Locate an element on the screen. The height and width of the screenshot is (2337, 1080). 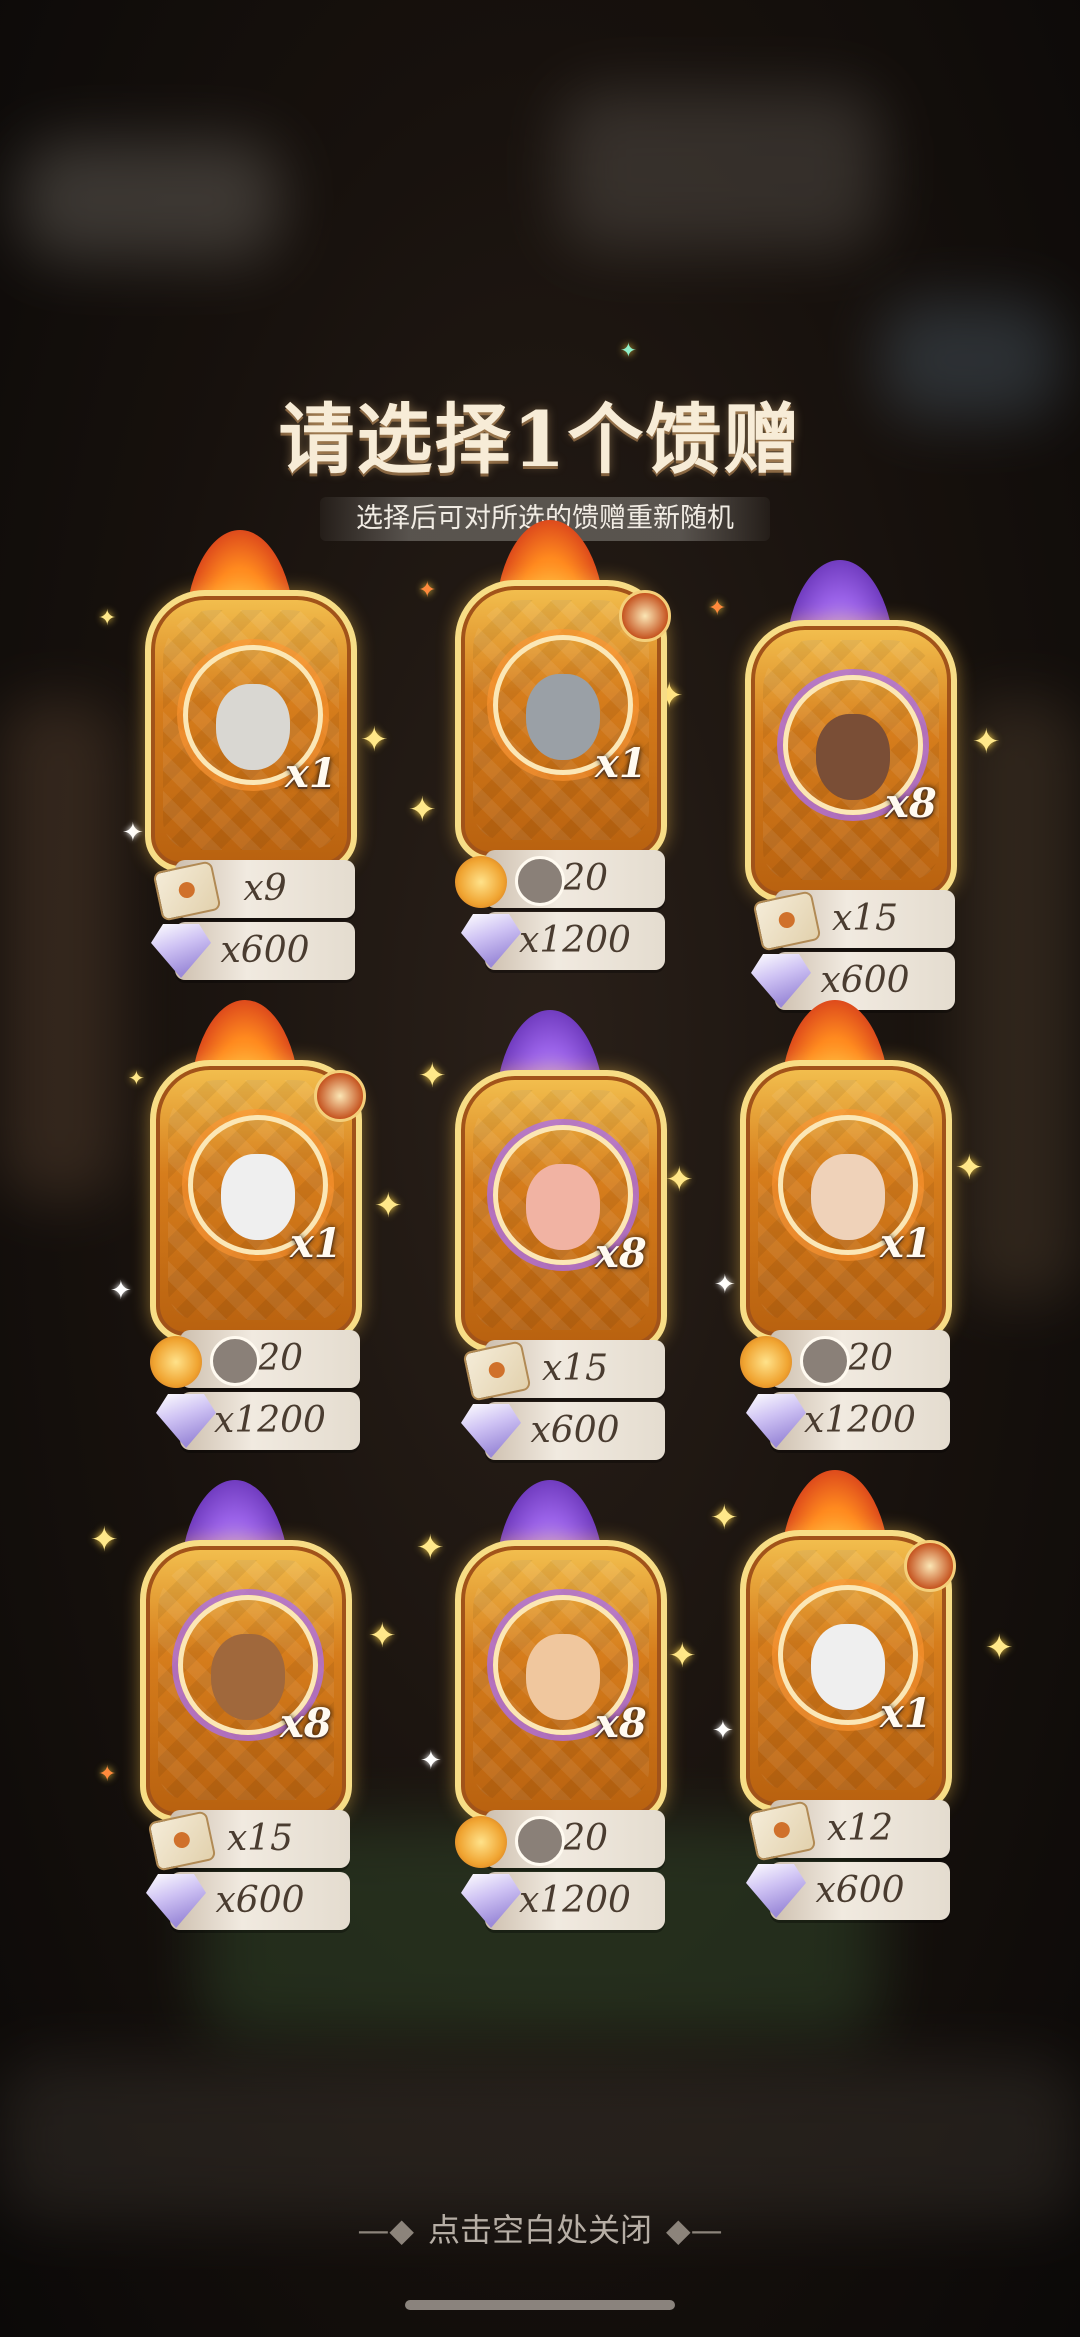
gift-card: x8 x20 x1200 is located at coordinates (561, 1705).